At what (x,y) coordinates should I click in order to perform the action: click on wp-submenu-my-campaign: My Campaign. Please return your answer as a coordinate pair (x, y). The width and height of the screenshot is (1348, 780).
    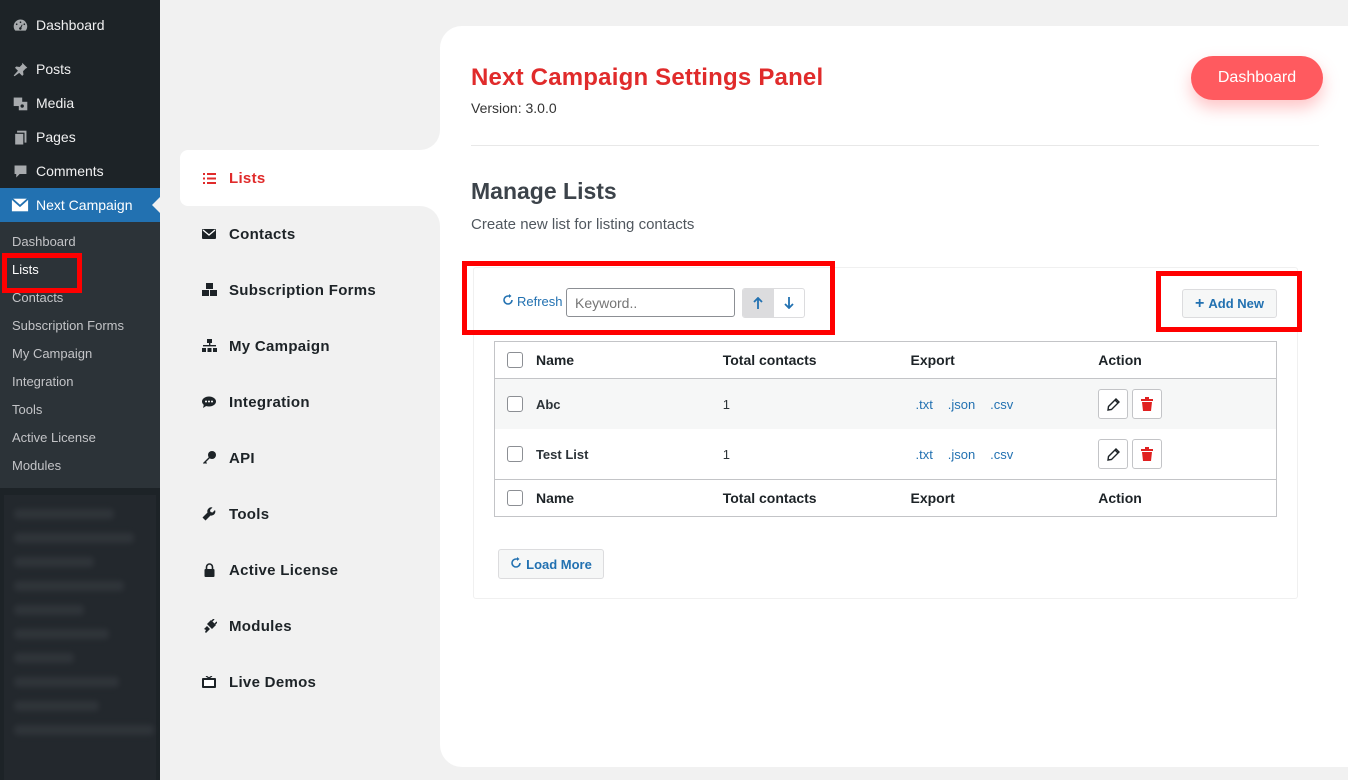
    Looking at the image, I should click on (80, 354).